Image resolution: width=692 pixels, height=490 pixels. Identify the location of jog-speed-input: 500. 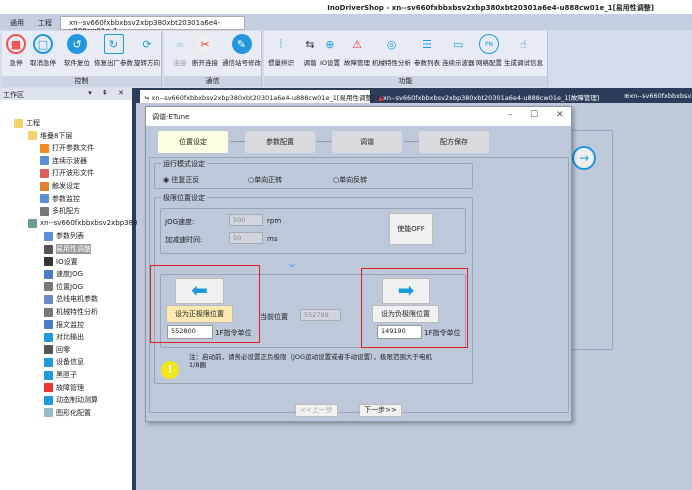
(246, 220).